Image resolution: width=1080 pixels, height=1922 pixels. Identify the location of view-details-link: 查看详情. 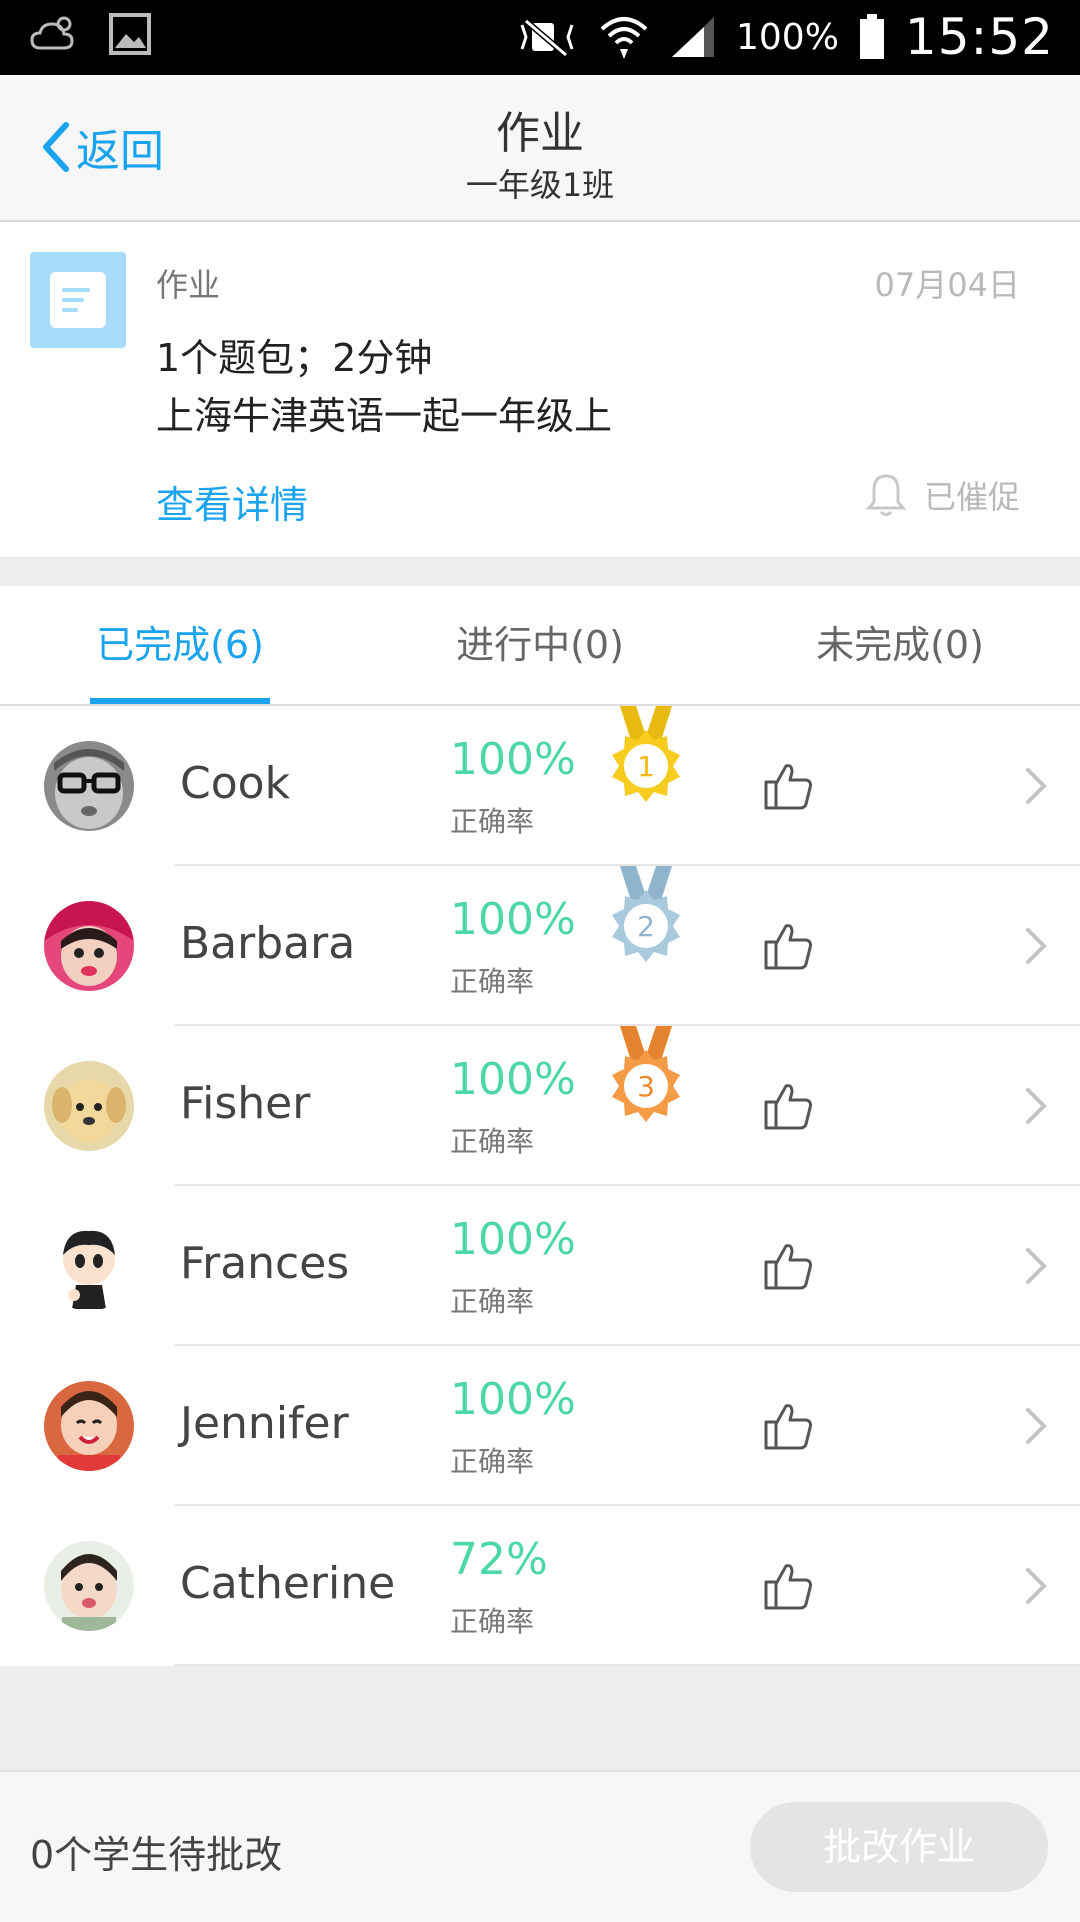
(232, 501).